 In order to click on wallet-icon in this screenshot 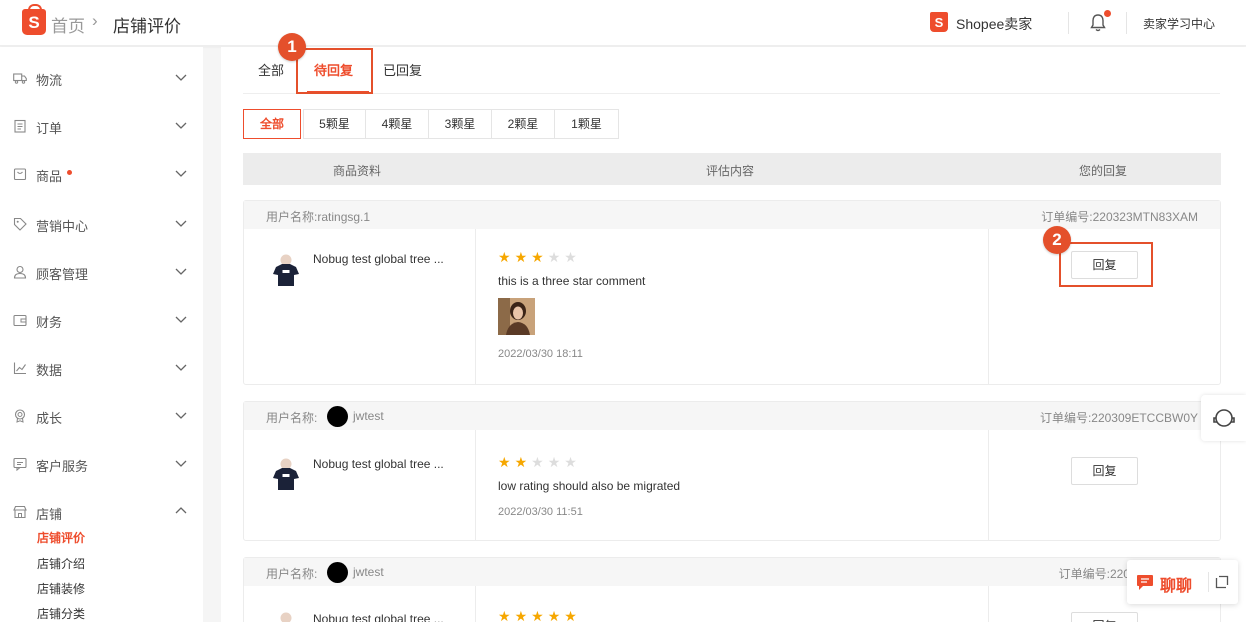, I will do `click(20, 320)`.